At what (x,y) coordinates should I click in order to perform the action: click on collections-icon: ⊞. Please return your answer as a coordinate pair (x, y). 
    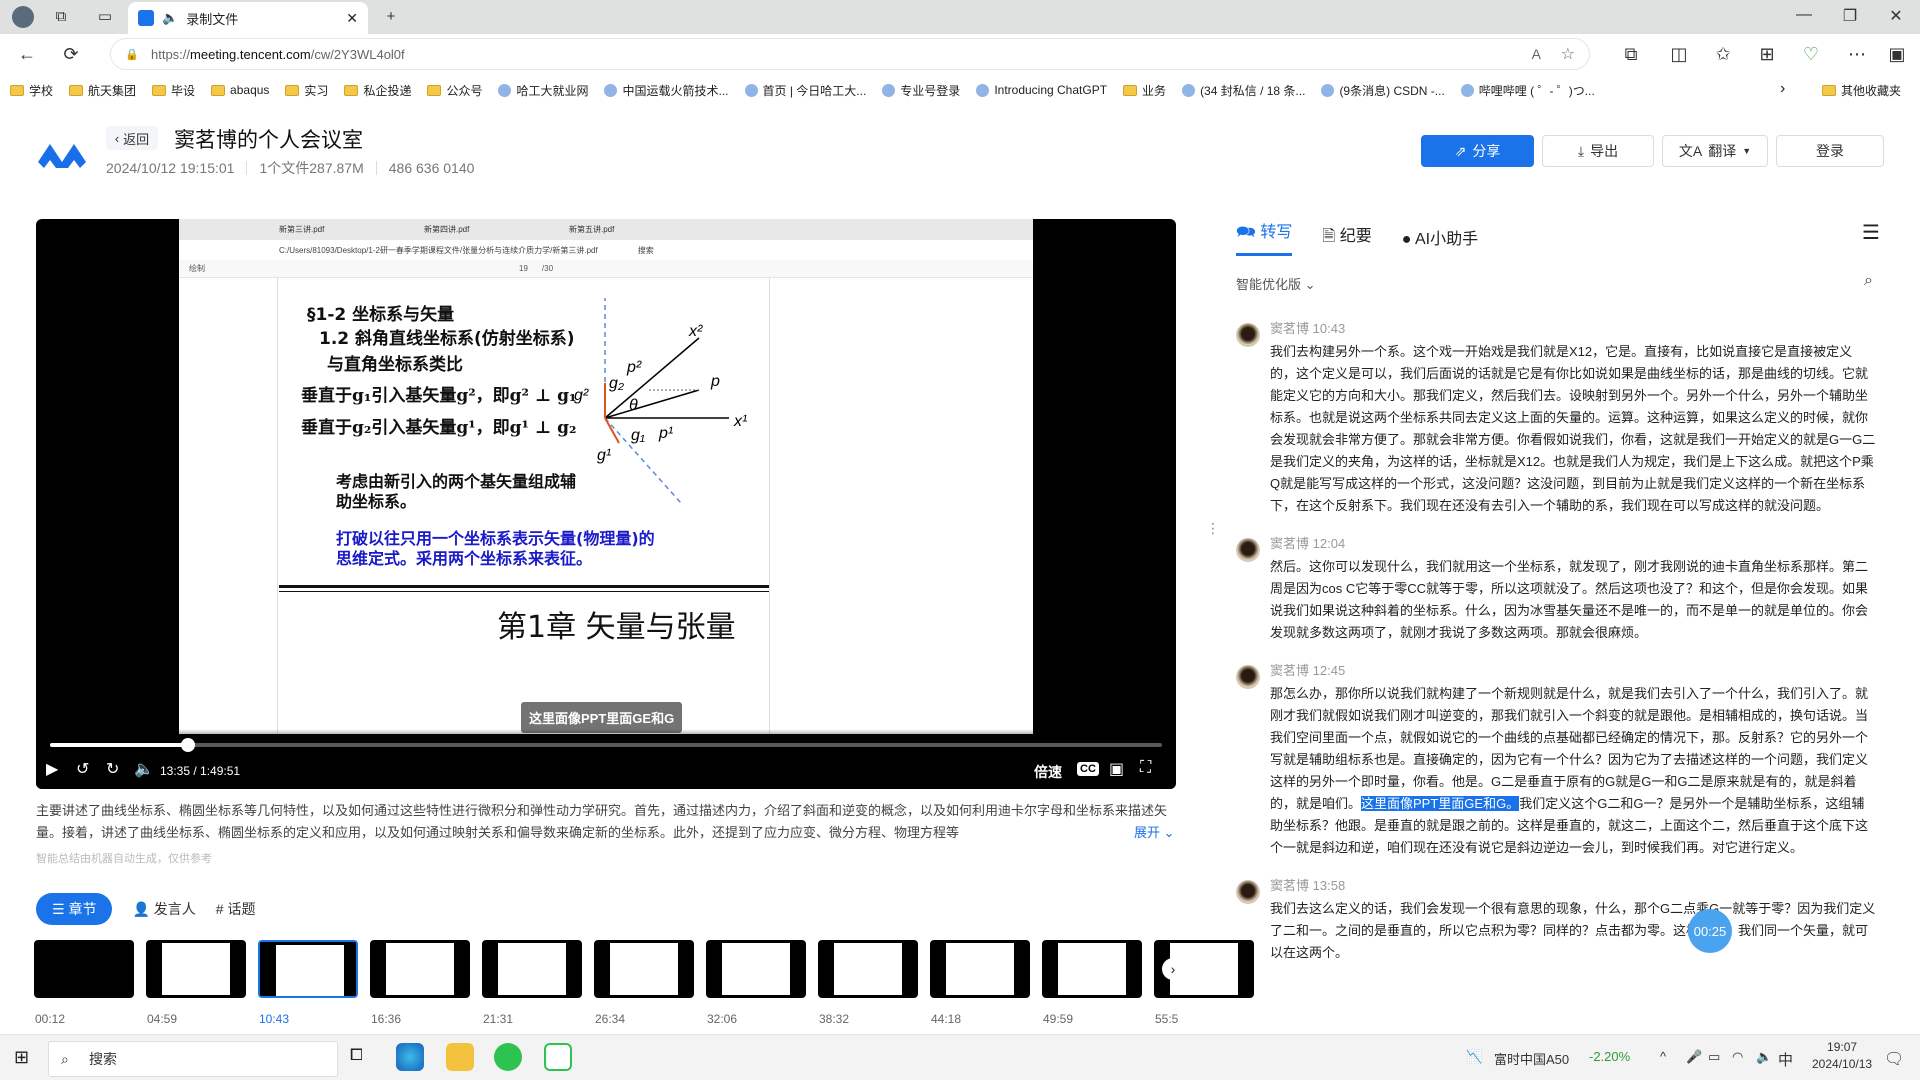
    Looking at the image, I should click on (1767, 54).